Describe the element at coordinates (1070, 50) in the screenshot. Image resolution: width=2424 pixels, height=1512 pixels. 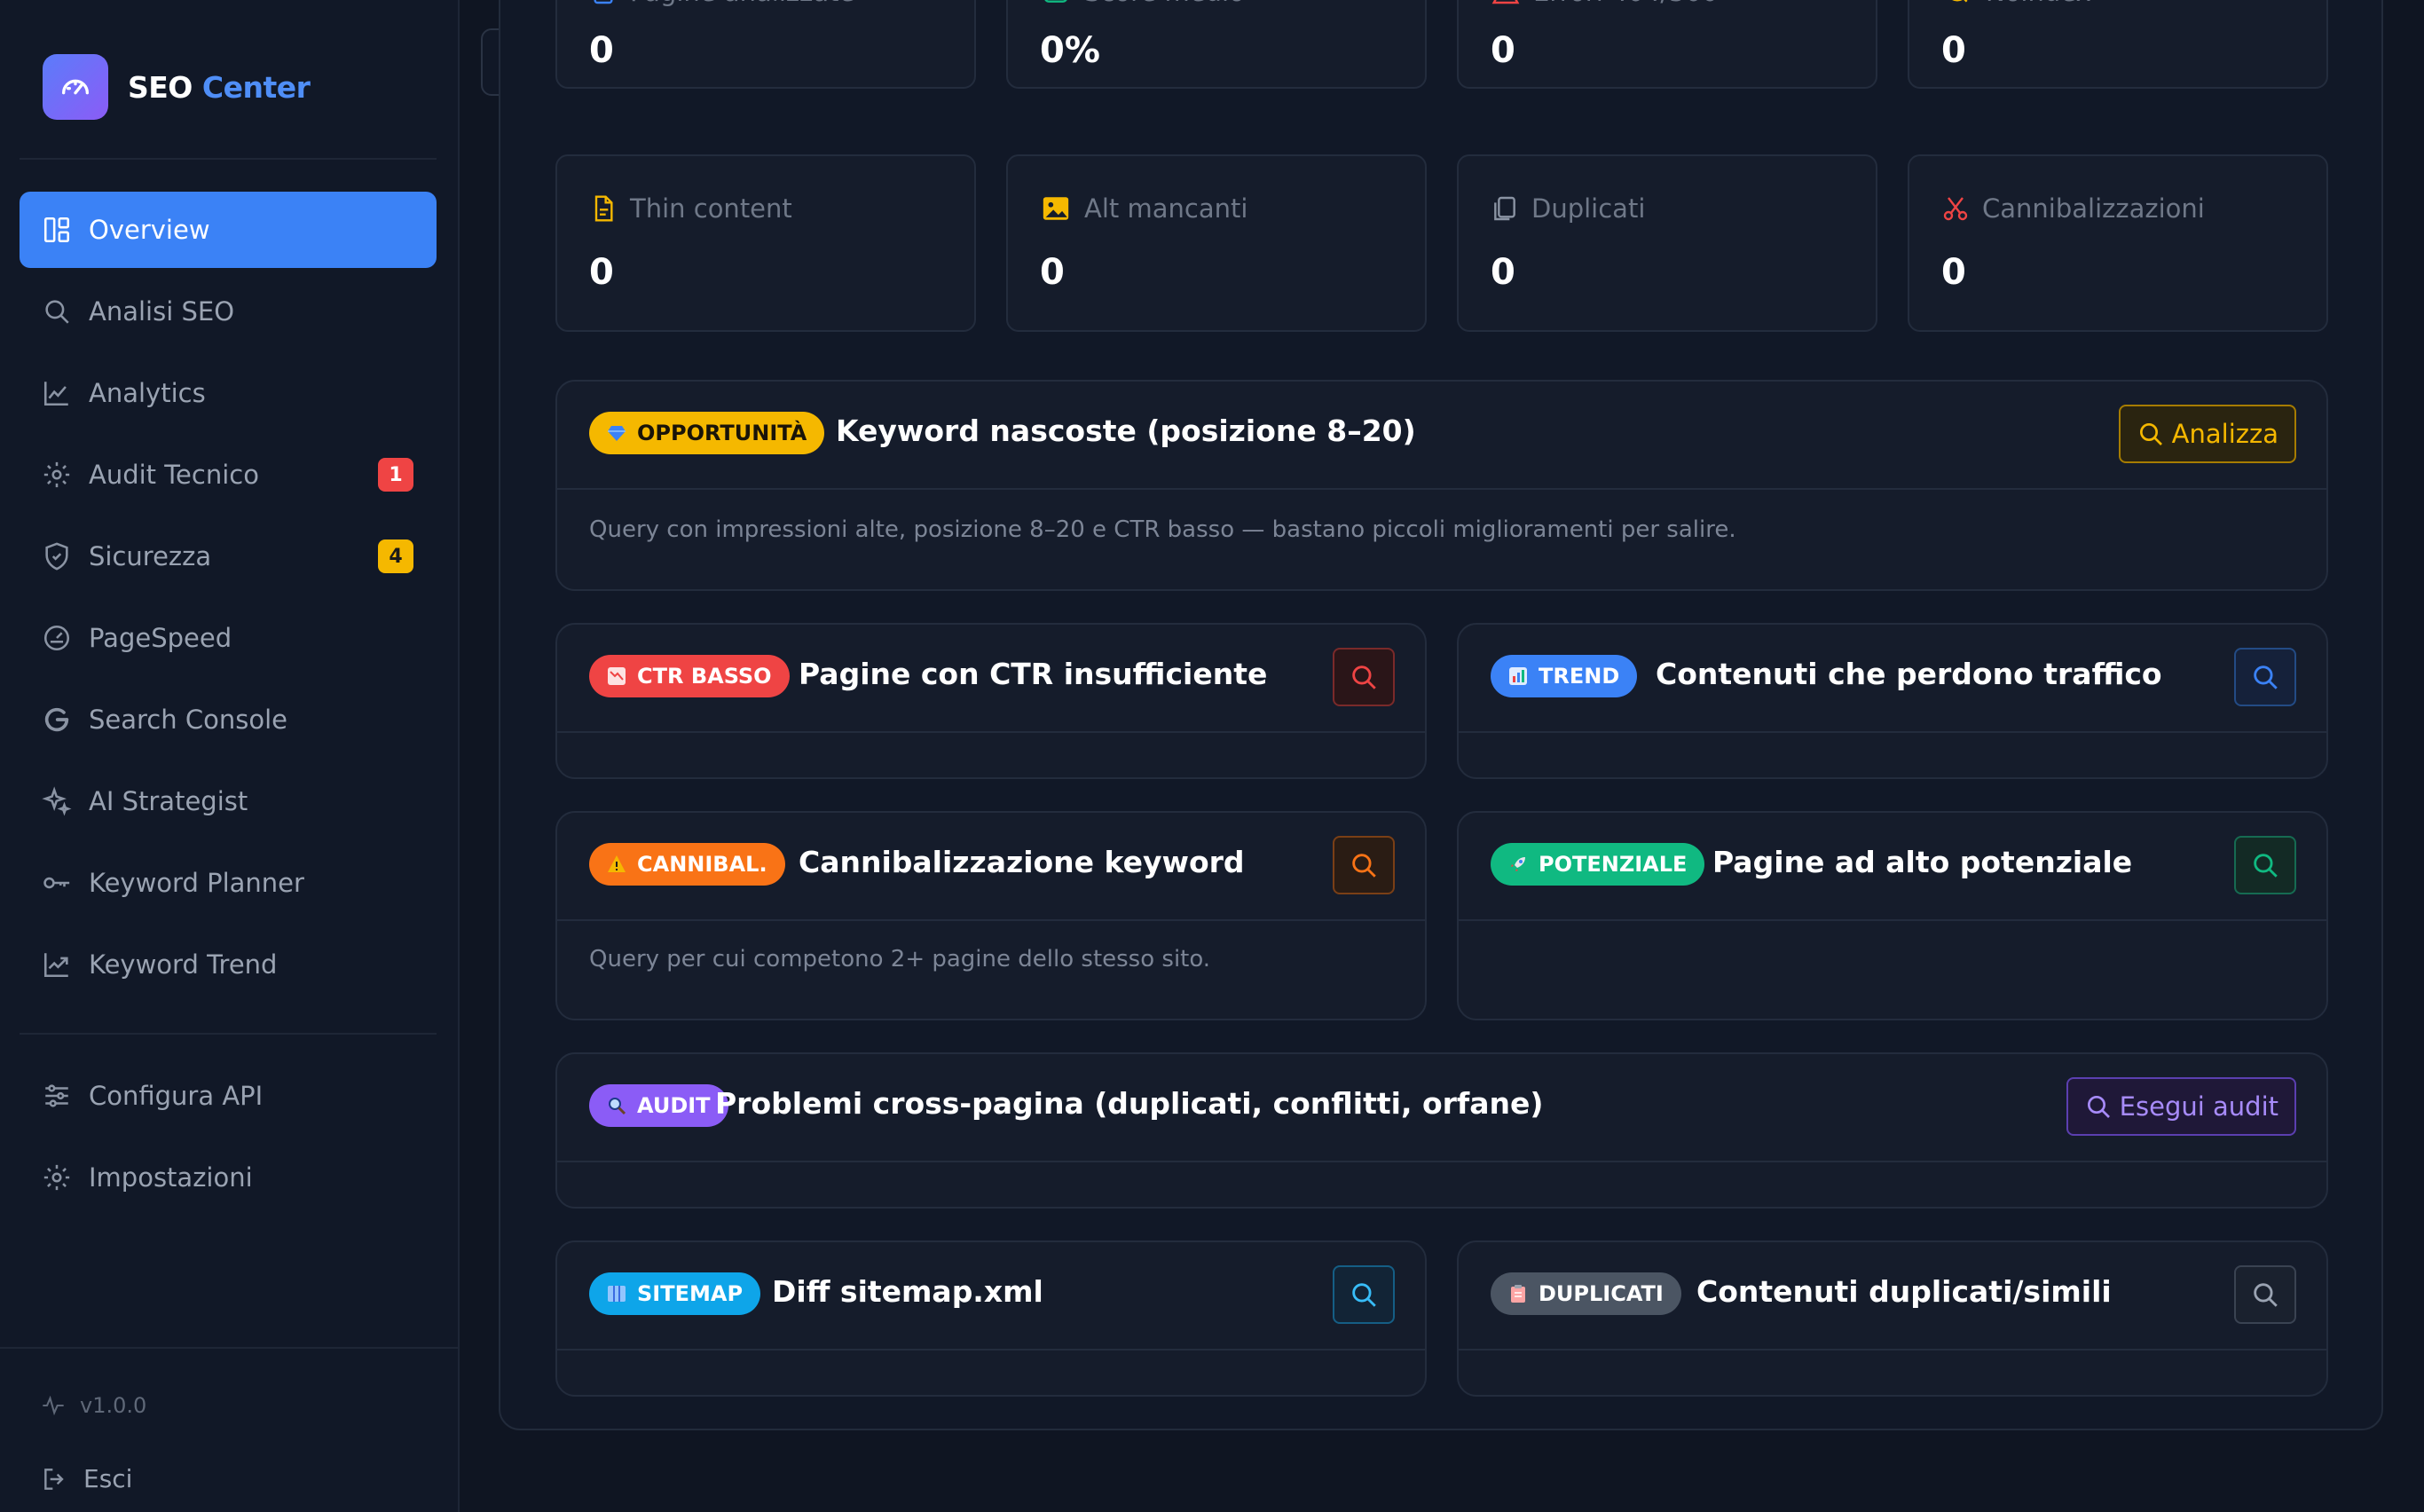
I see `stat-value: 0%` at that location.